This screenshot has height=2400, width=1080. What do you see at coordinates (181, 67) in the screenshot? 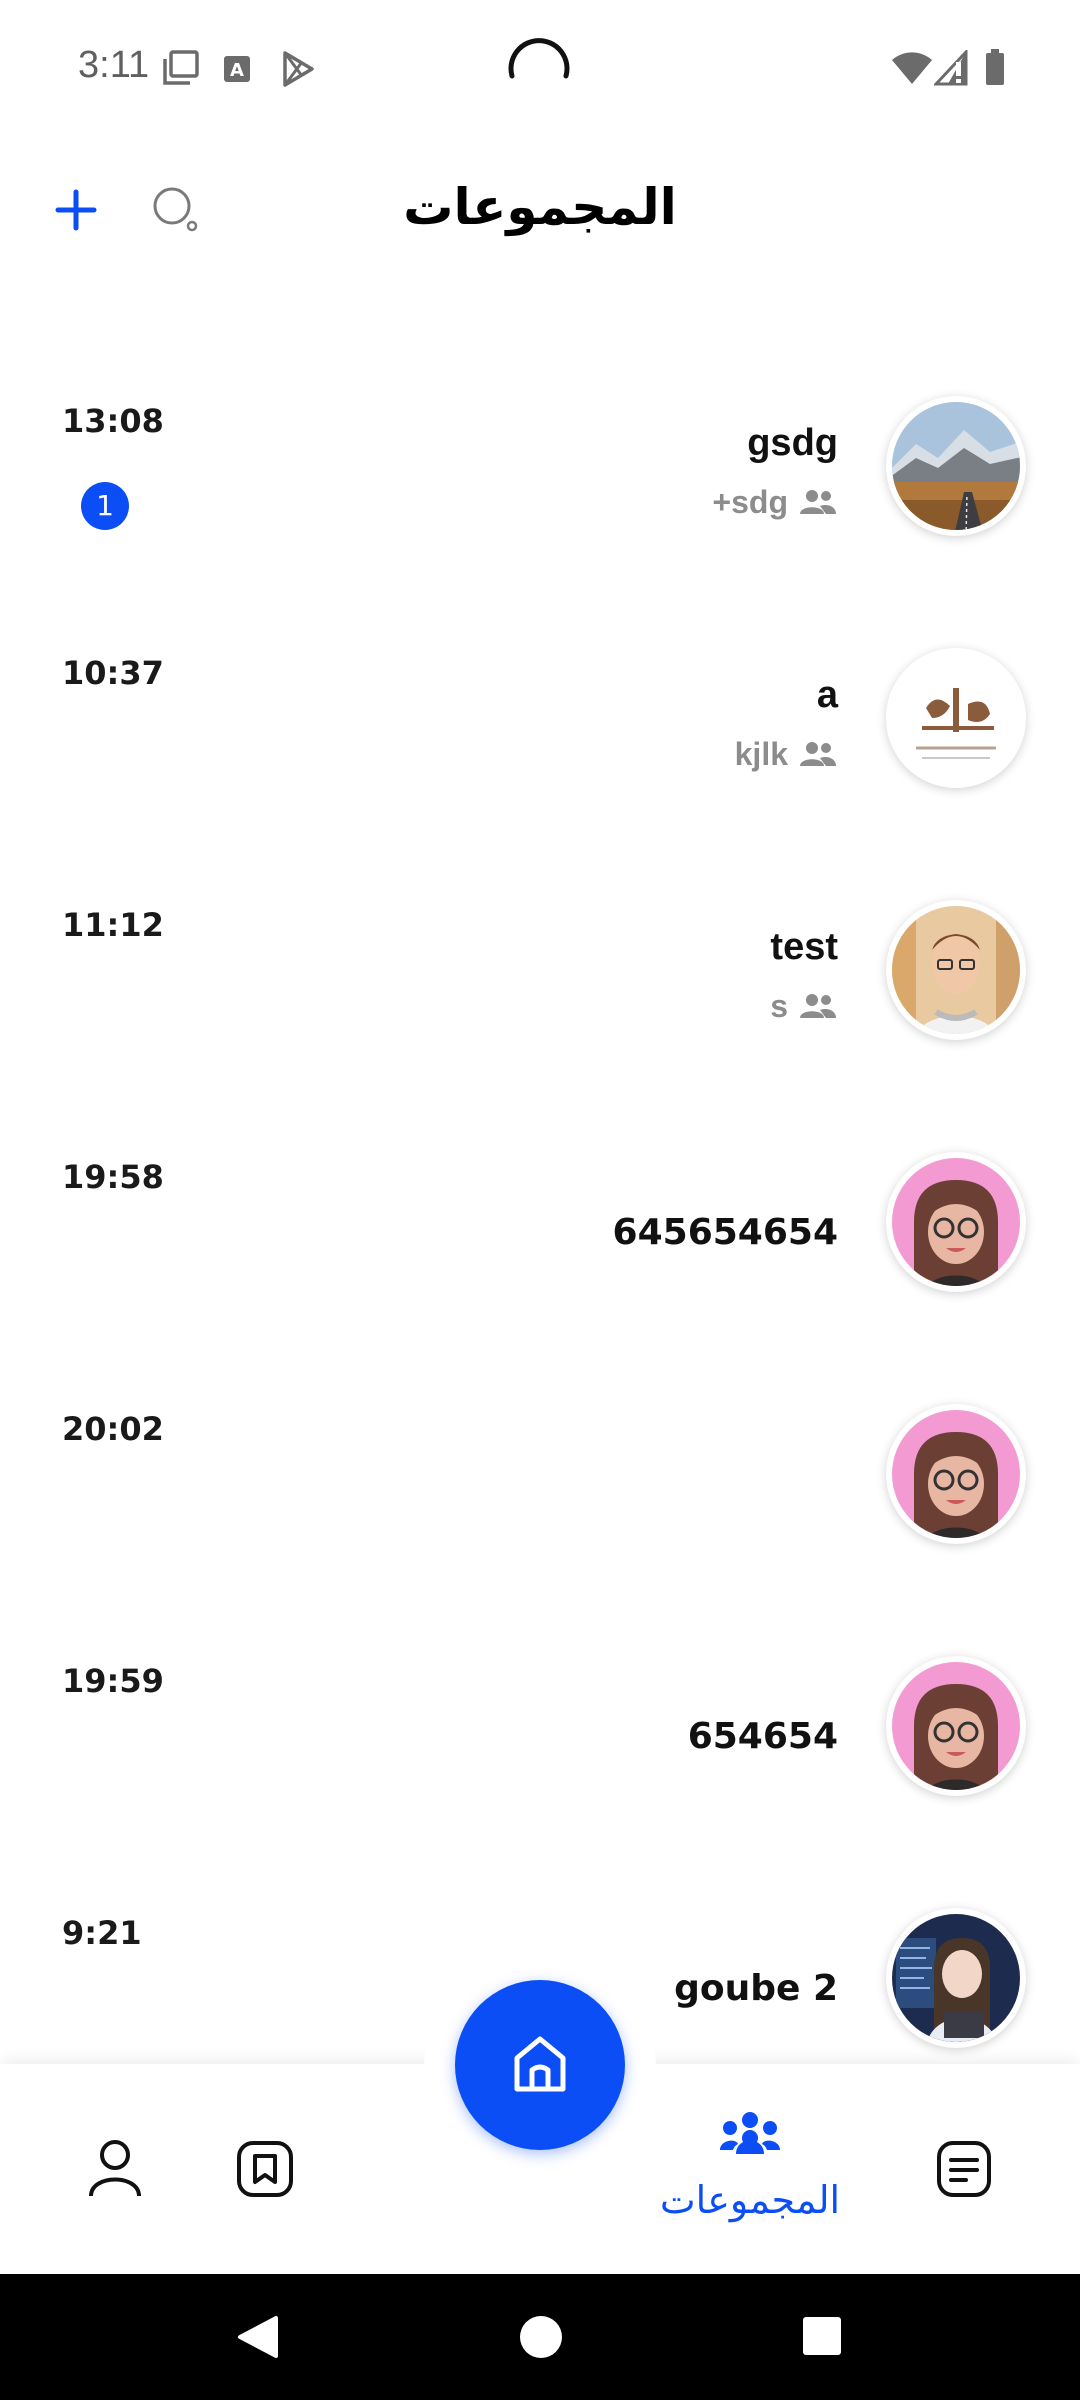
I see `screenshot-icon` at bounding box center [181, 67].